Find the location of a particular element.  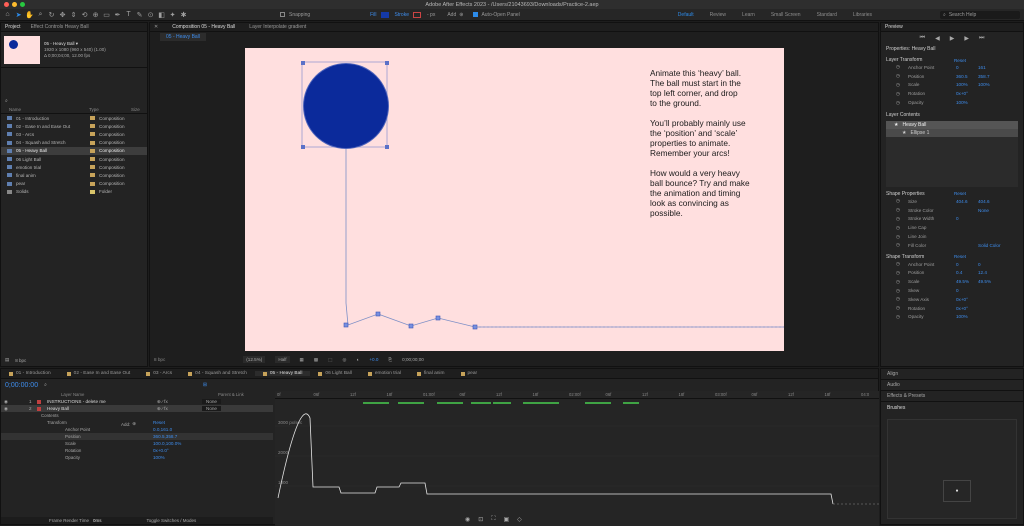

roto-tool-icon: ✦ is located at coordinates (172, 14).